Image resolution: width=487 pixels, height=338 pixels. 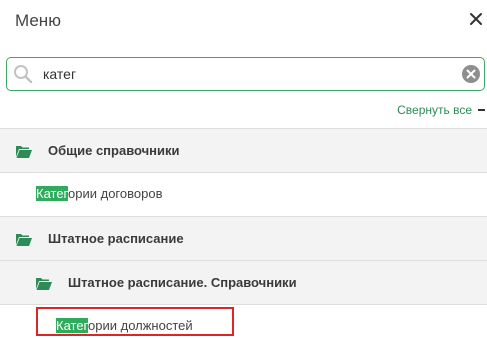 What do you see at coordinates (243, 150) in the screenshot?
I see `tree-group-general-references: Общие справочники` at bounding box center [243, 150].